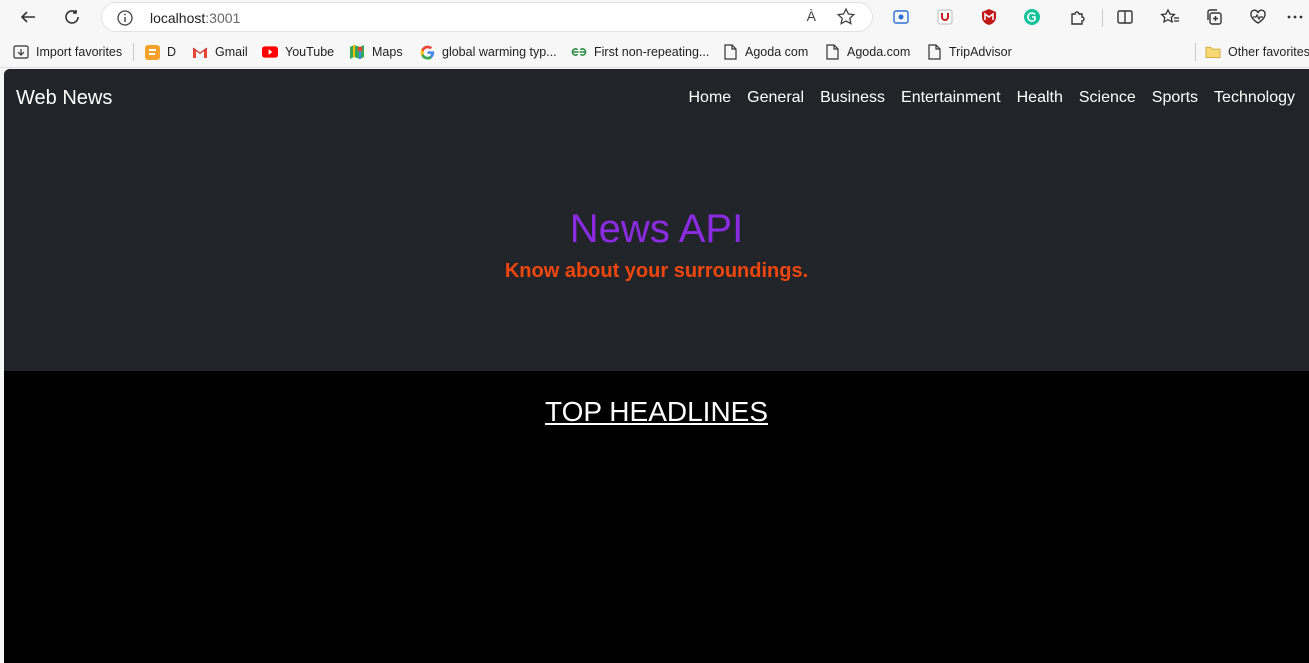 The width and height of the screenshot is (1309, 663). What do you see at coordinates (387, 52) in the screenshot?
I see `bookmark-label: Maps` at bounding box center [387, 52].